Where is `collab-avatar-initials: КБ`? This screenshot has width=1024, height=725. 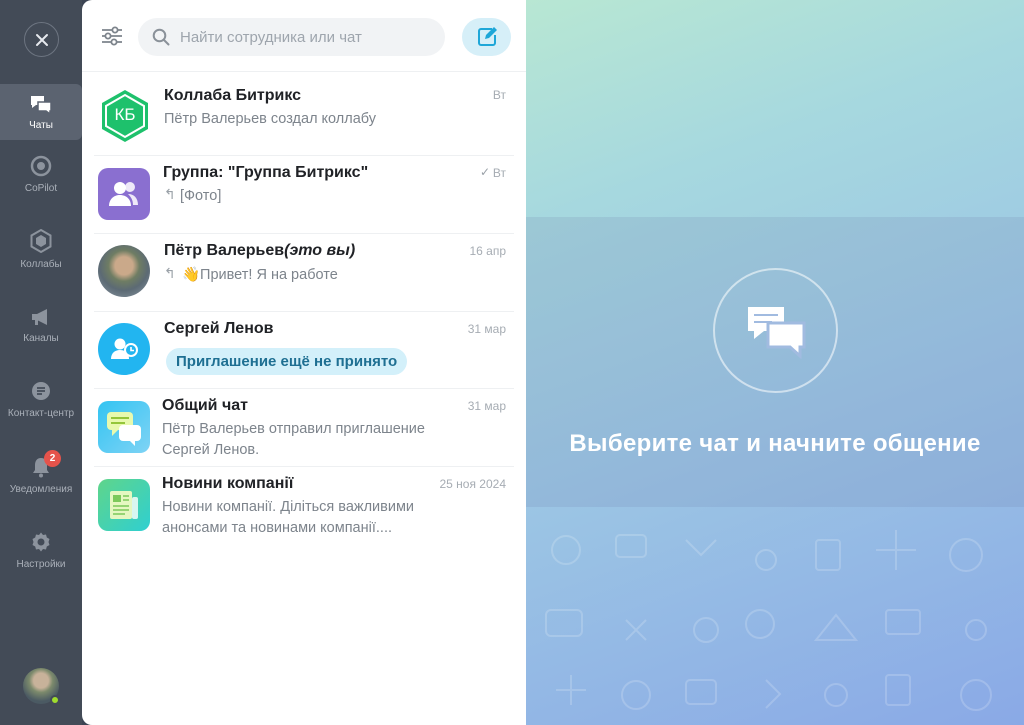 collab-avatar-initials: КБ is located at coordinates (125, 114).